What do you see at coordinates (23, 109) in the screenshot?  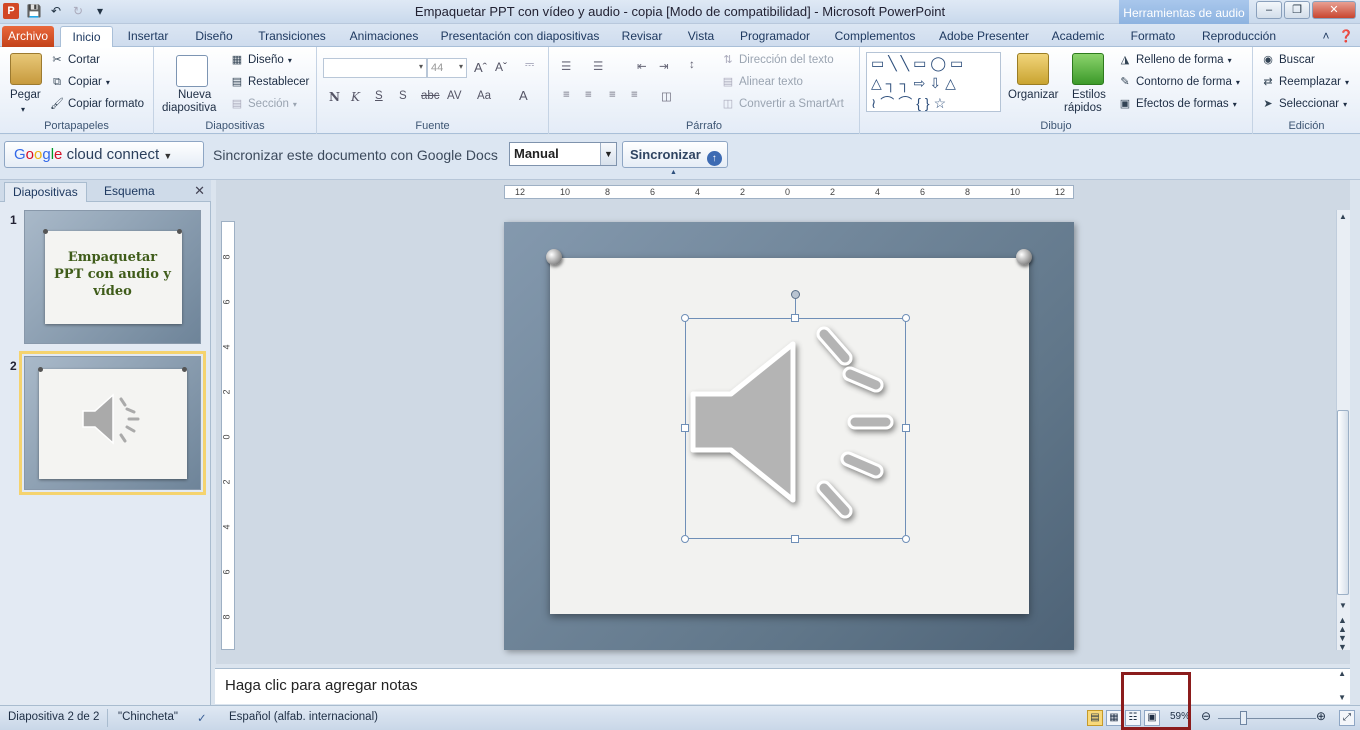 I see `paste-dropdown-icon: ▾` at bounding box center [23, 109].